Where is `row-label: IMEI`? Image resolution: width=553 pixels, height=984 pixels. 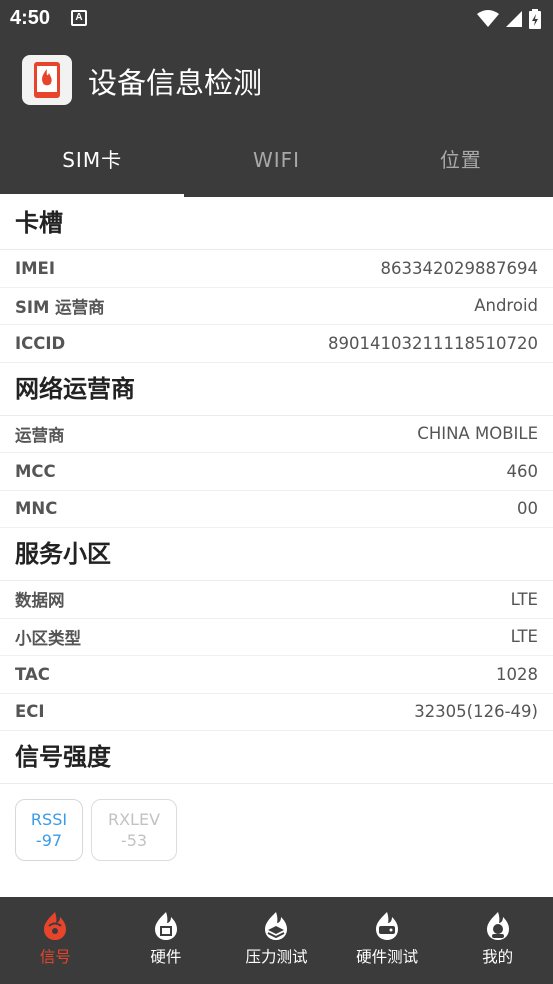
row-label: IMEI is located at coordinates (35, 268).